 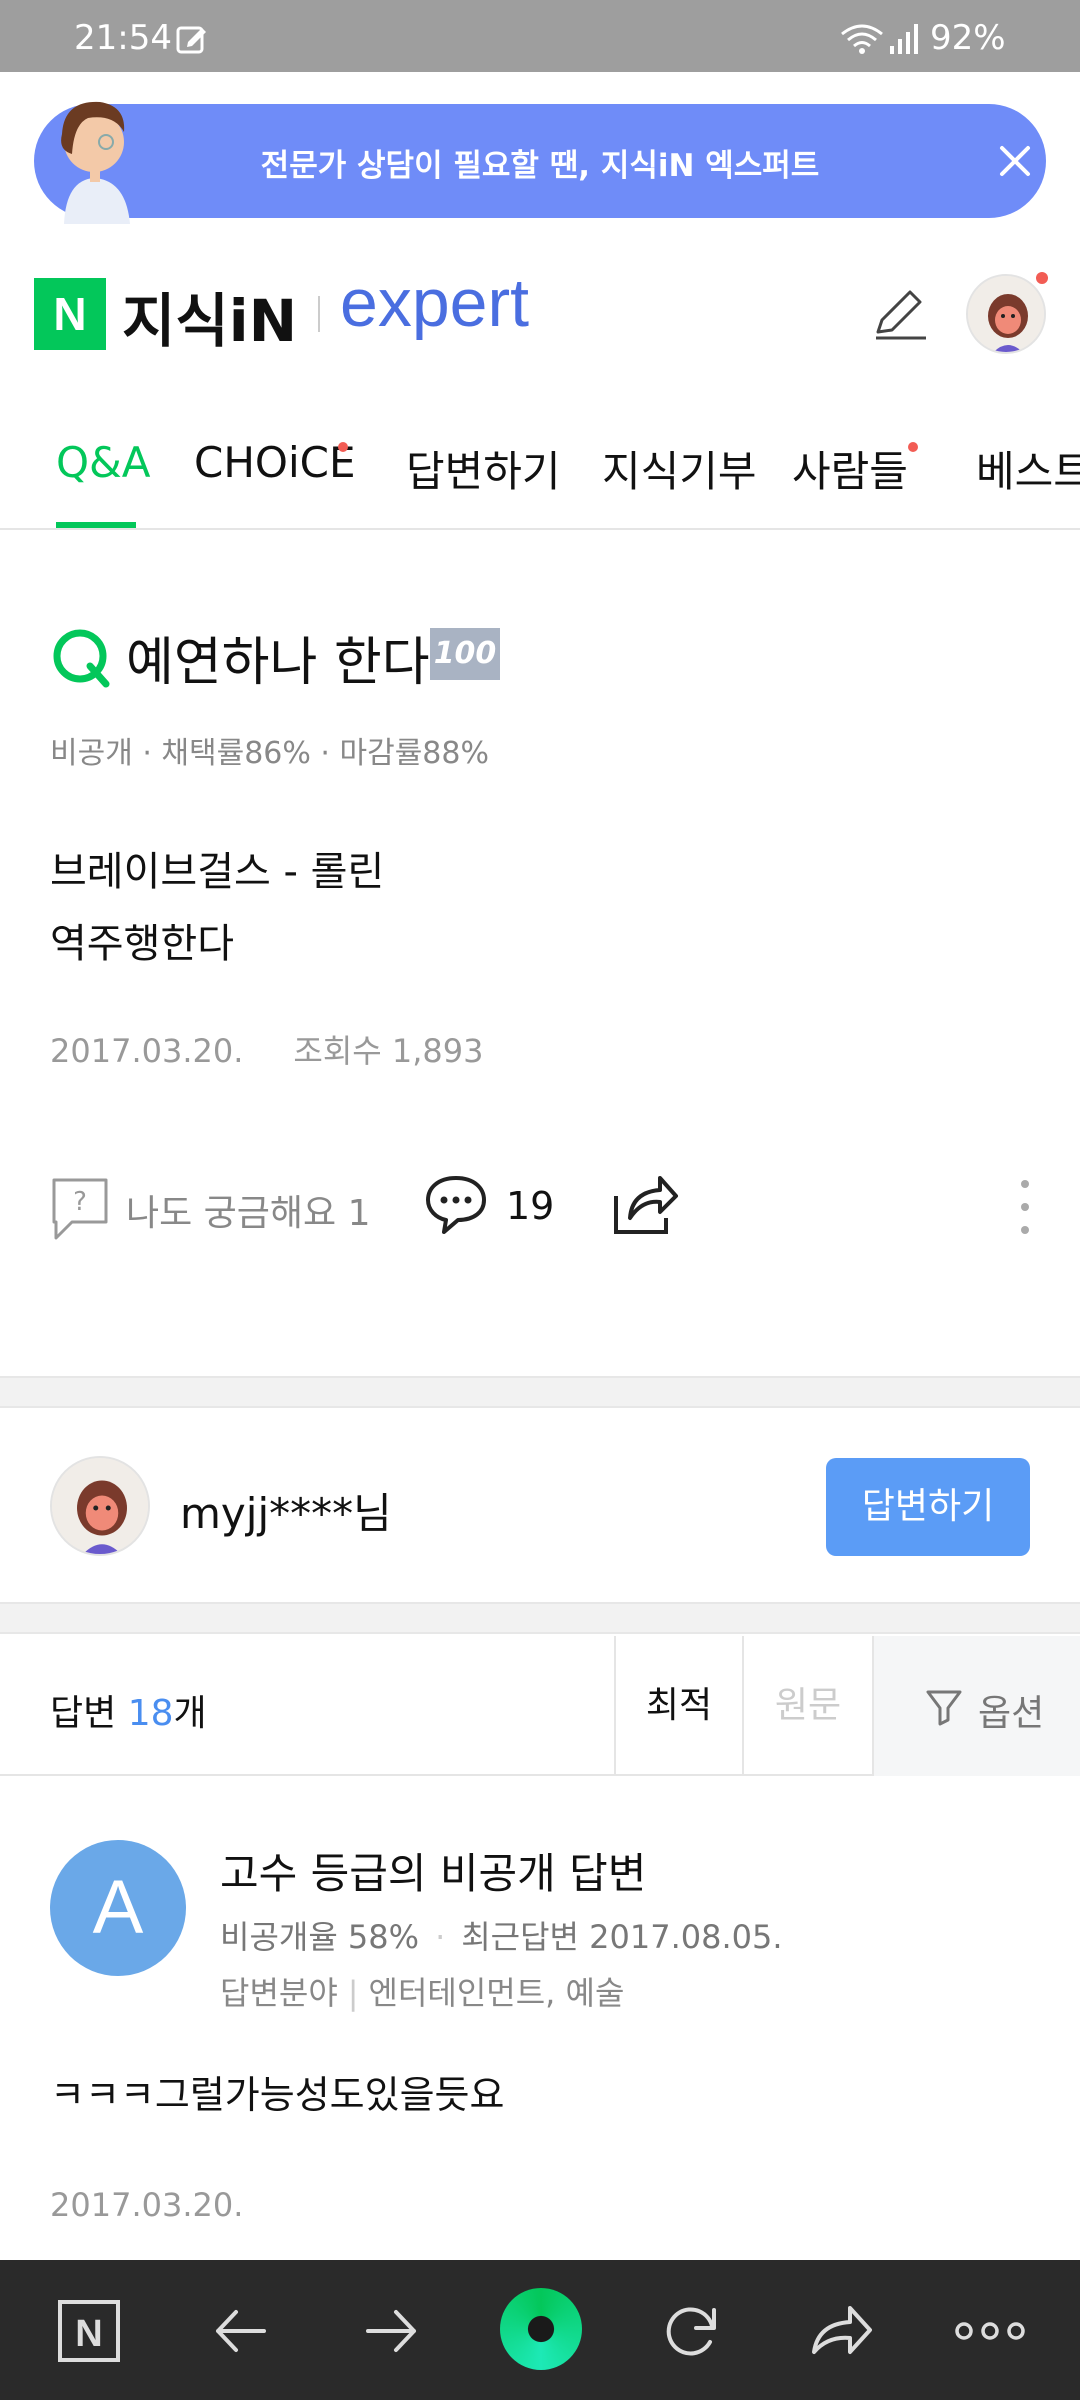 I want to click on answers-count-suffix: 개, so click(x=190, y=1713).